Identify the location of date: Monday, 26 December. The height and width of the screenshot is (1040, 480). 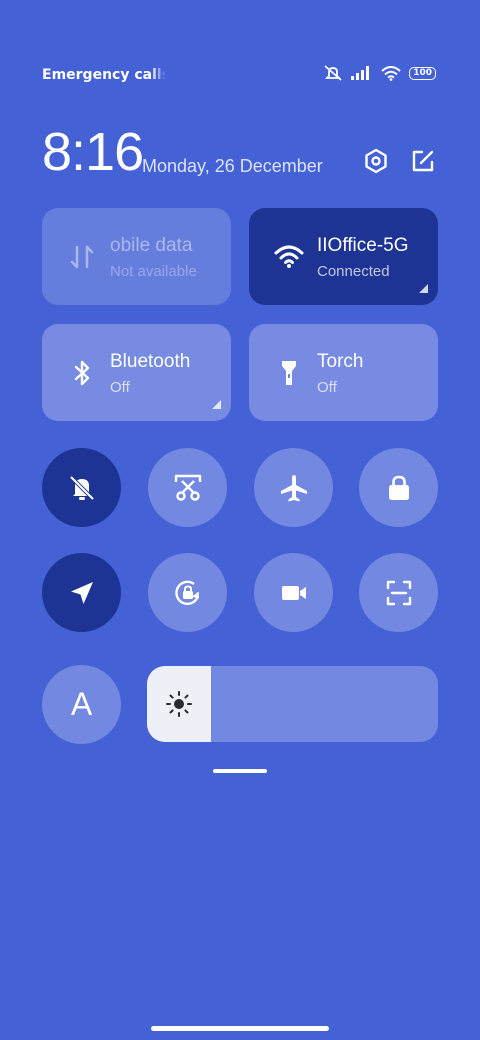
(232, 166).